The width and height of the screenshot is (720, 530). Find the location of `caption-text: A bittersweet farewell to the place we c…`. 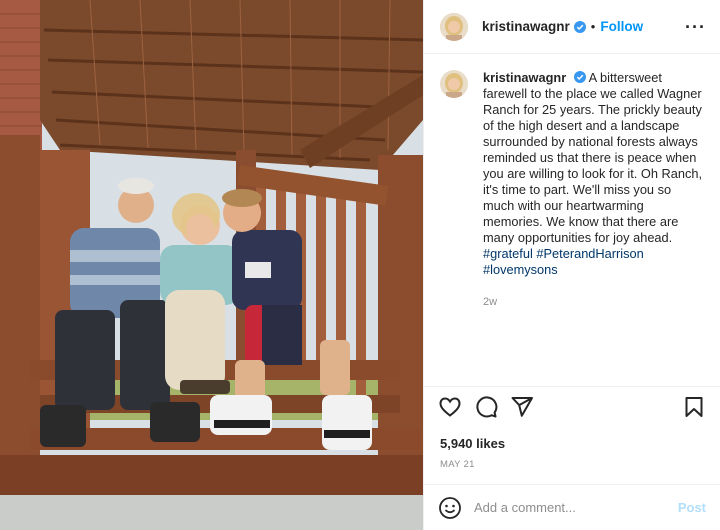

caption-text: A bittersweet farewell to the place we c… is located at coordinates (593, 157).